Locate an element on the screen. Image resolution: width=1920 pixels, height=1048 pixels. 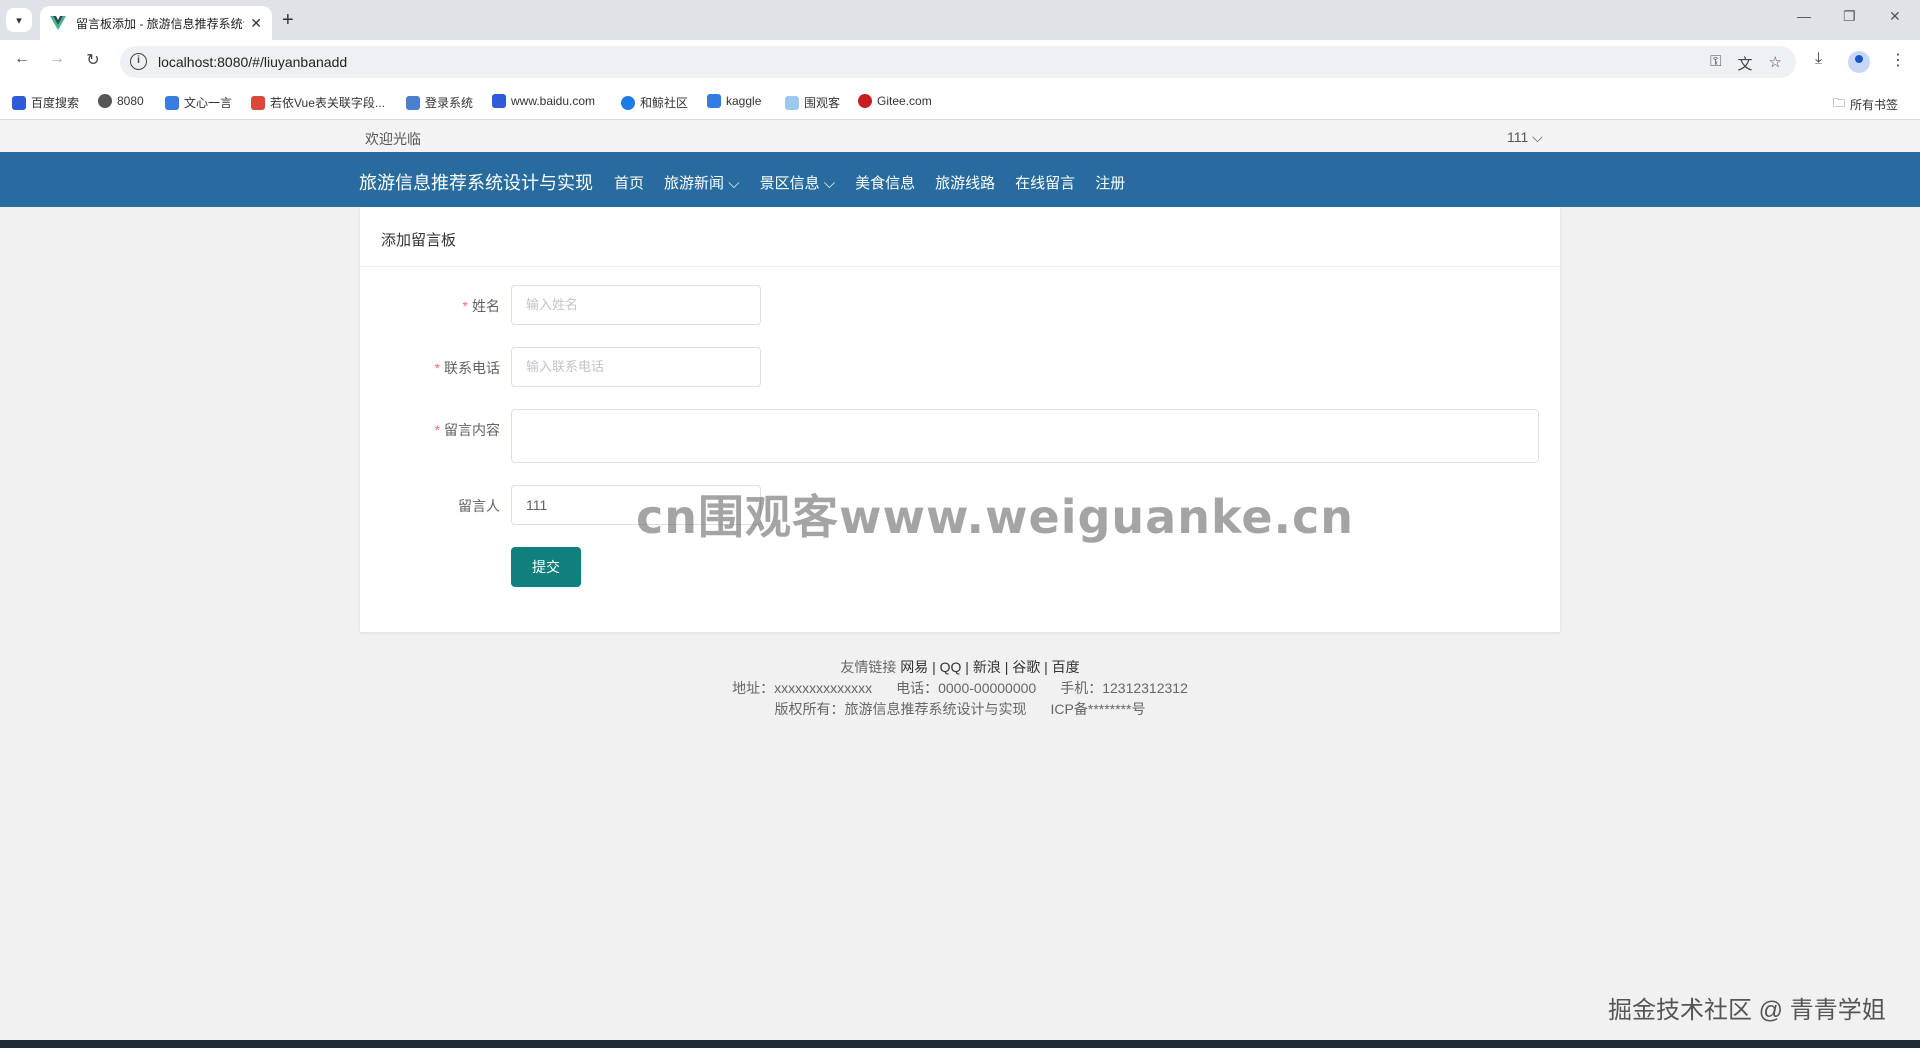
site-brand: 旅游信息推荐系统设计与实现 is located at coordinates (476, 182).